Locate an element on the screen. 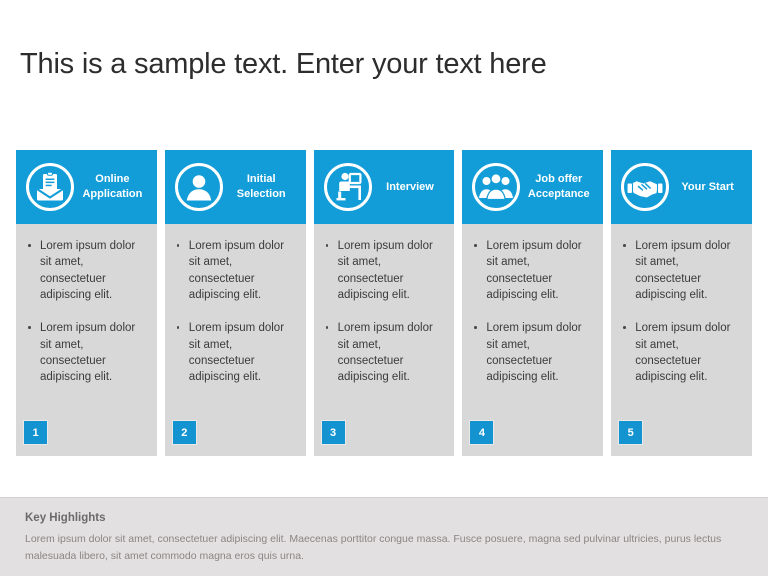 Image resolution: width=768 pixels, height=576 pixels. process-card-header: Online Application is located at coordinates (86, 187).